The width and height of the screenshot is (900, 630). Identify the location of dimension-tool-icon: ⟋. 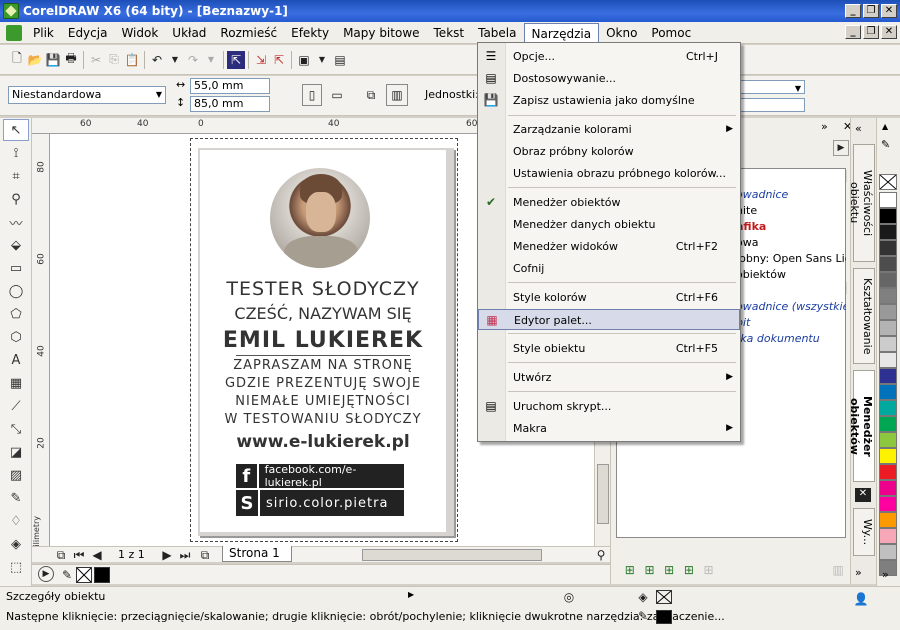
(16, 406).